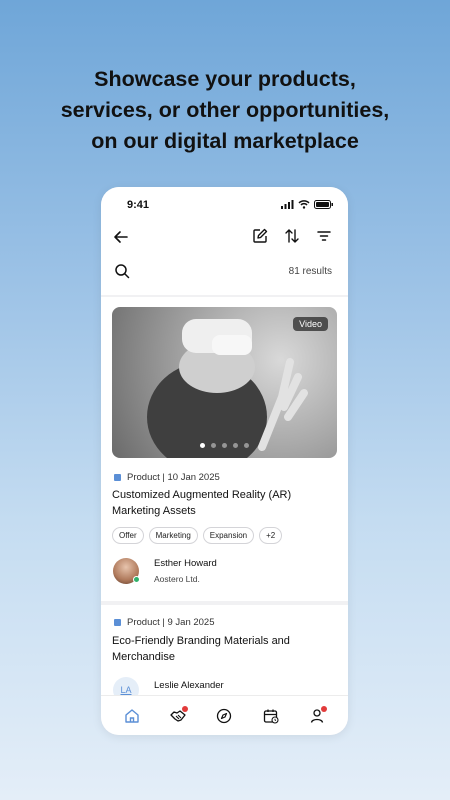 The height and width of the screenshot is (800, 450). Describe the element at coordinates (224, 382) in the screenshot. I see `listing-media: Video` at that location.